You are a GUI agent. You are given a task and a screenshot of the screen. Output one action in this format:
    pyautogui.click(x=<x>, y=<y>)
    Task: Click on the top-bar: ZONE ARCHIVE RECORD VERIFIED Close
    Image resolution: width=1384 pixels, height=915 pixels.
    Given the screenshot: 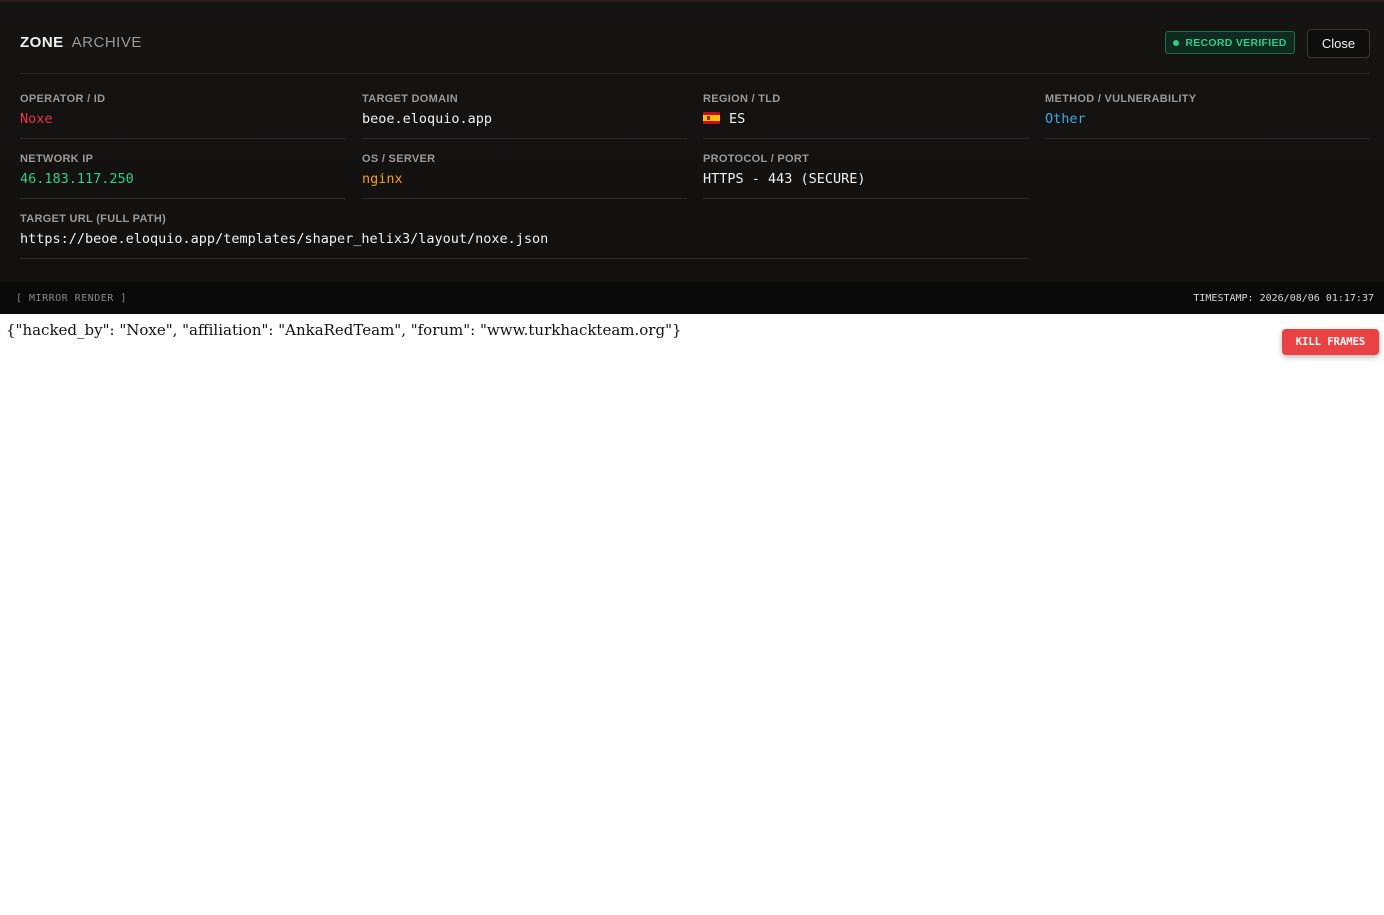 What is the action you would take?
    pyautogui.click(x=695, y=38)
    